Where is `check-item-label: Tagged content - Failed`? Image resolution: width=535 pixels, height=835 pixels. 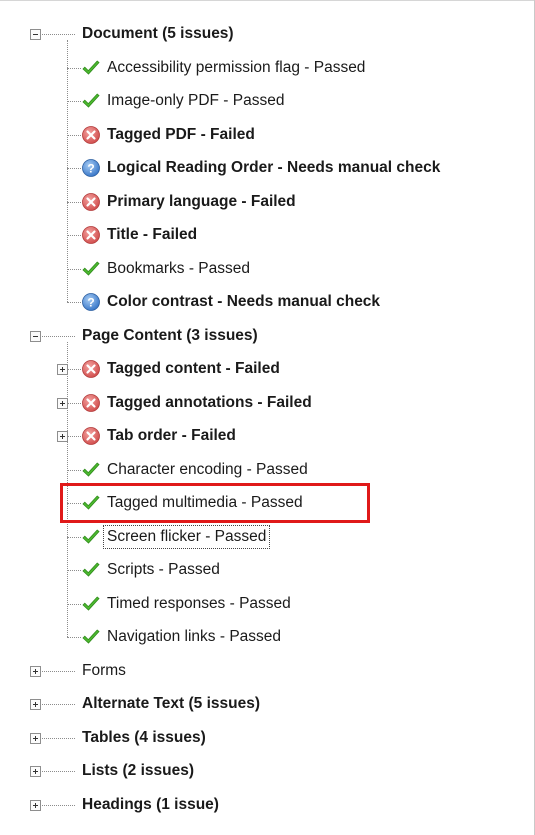 check-item-label: Tagged content - Failed is located at coordinates (193, 368).